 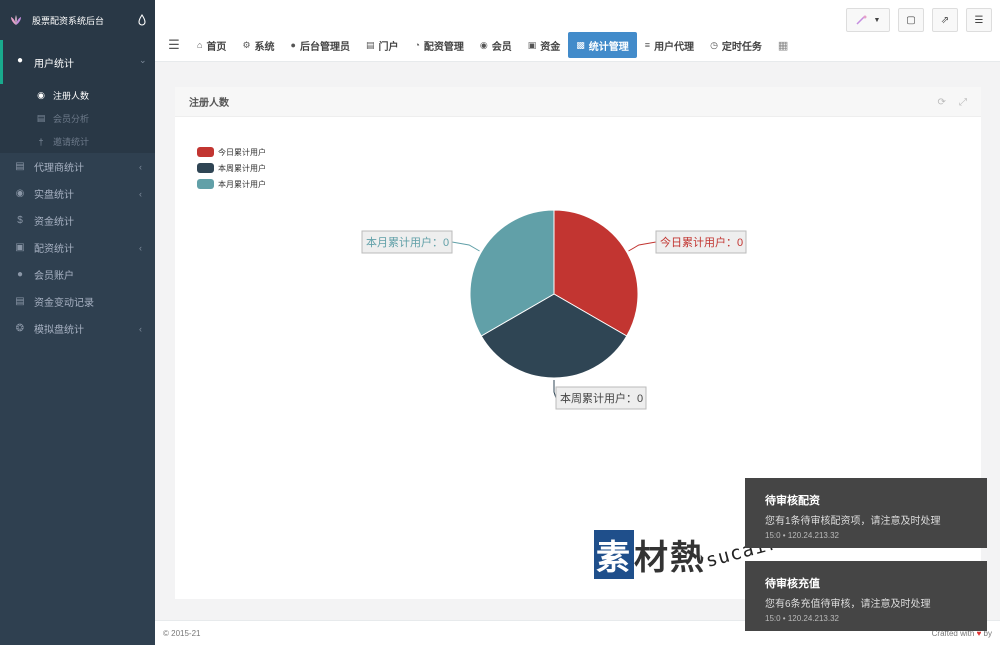 What do you see at coordinates (388, 47) in the screenshot?
I see `tab-label: 门户` at bounding box center [388, 47].